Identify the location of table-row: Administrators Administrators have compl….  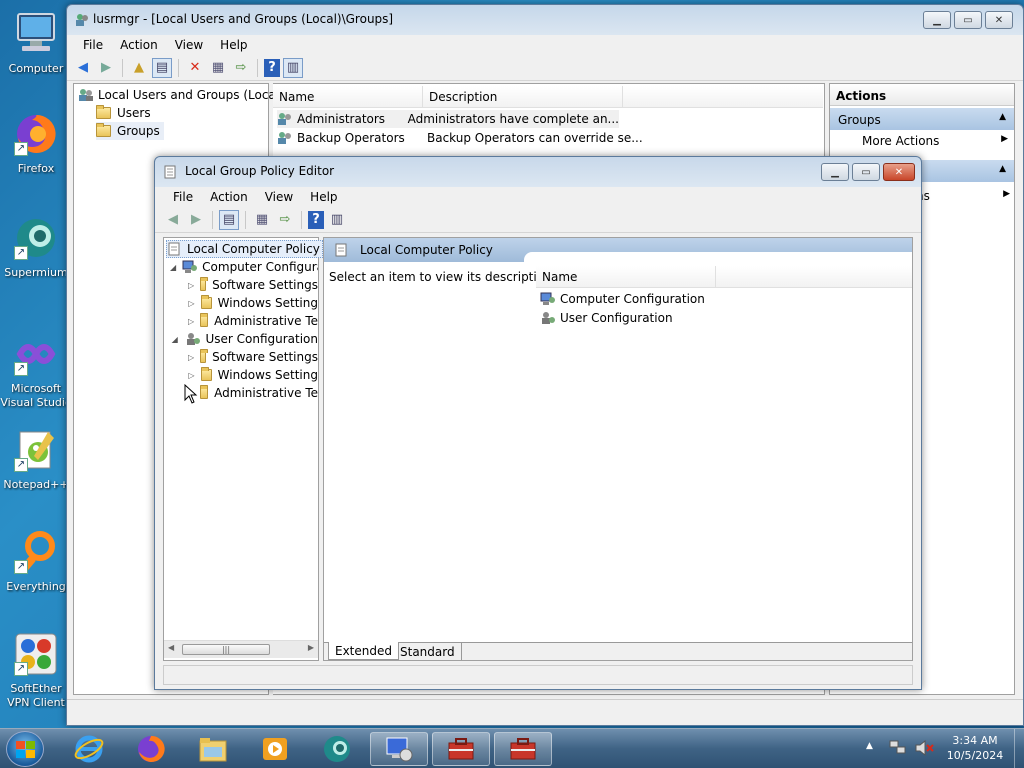
(448, 119).